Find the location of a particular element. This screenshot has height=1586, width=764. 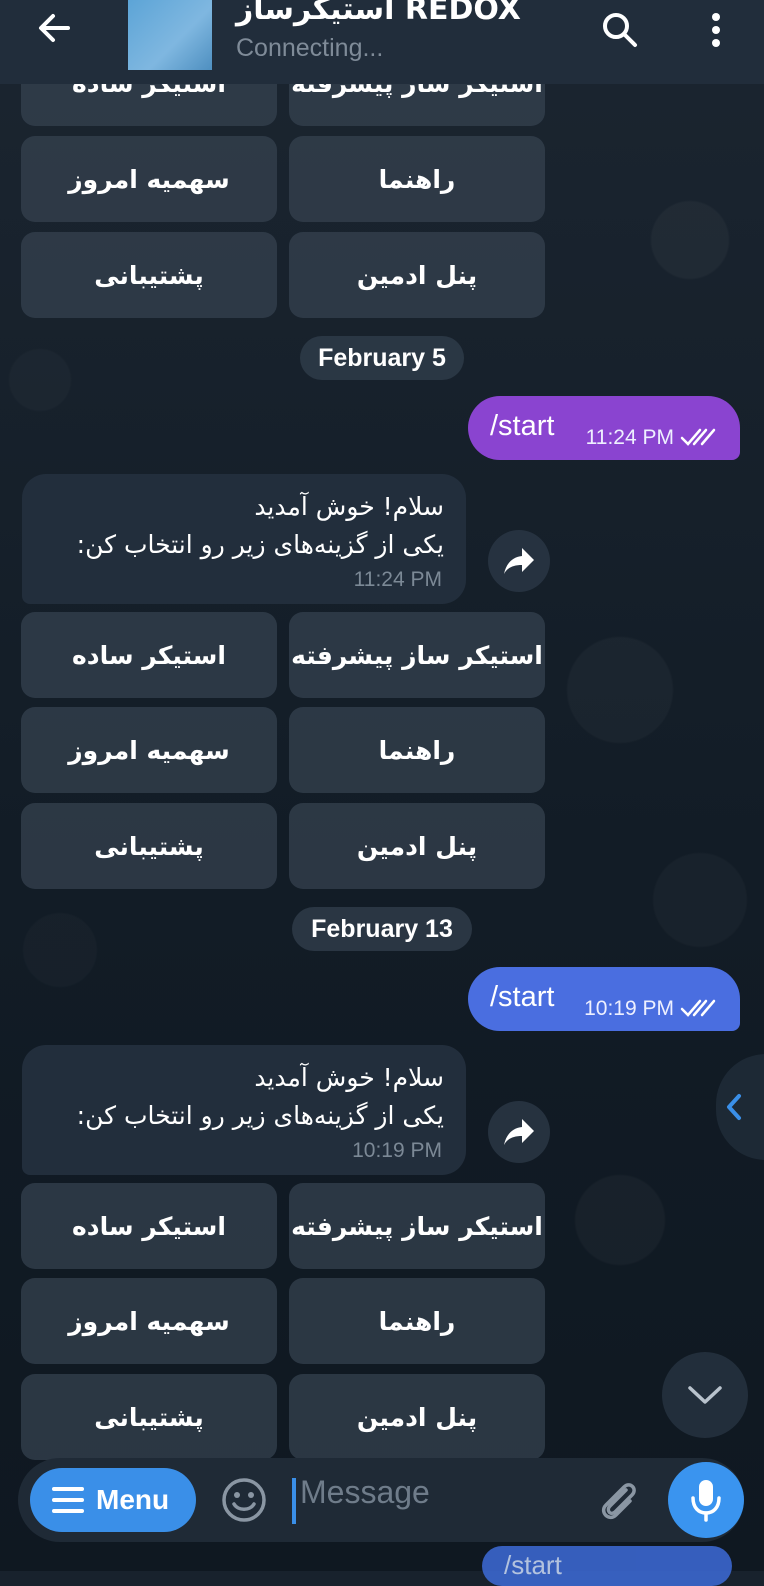

bot-menu-button: Menu is located at coordinates (113, 1500).